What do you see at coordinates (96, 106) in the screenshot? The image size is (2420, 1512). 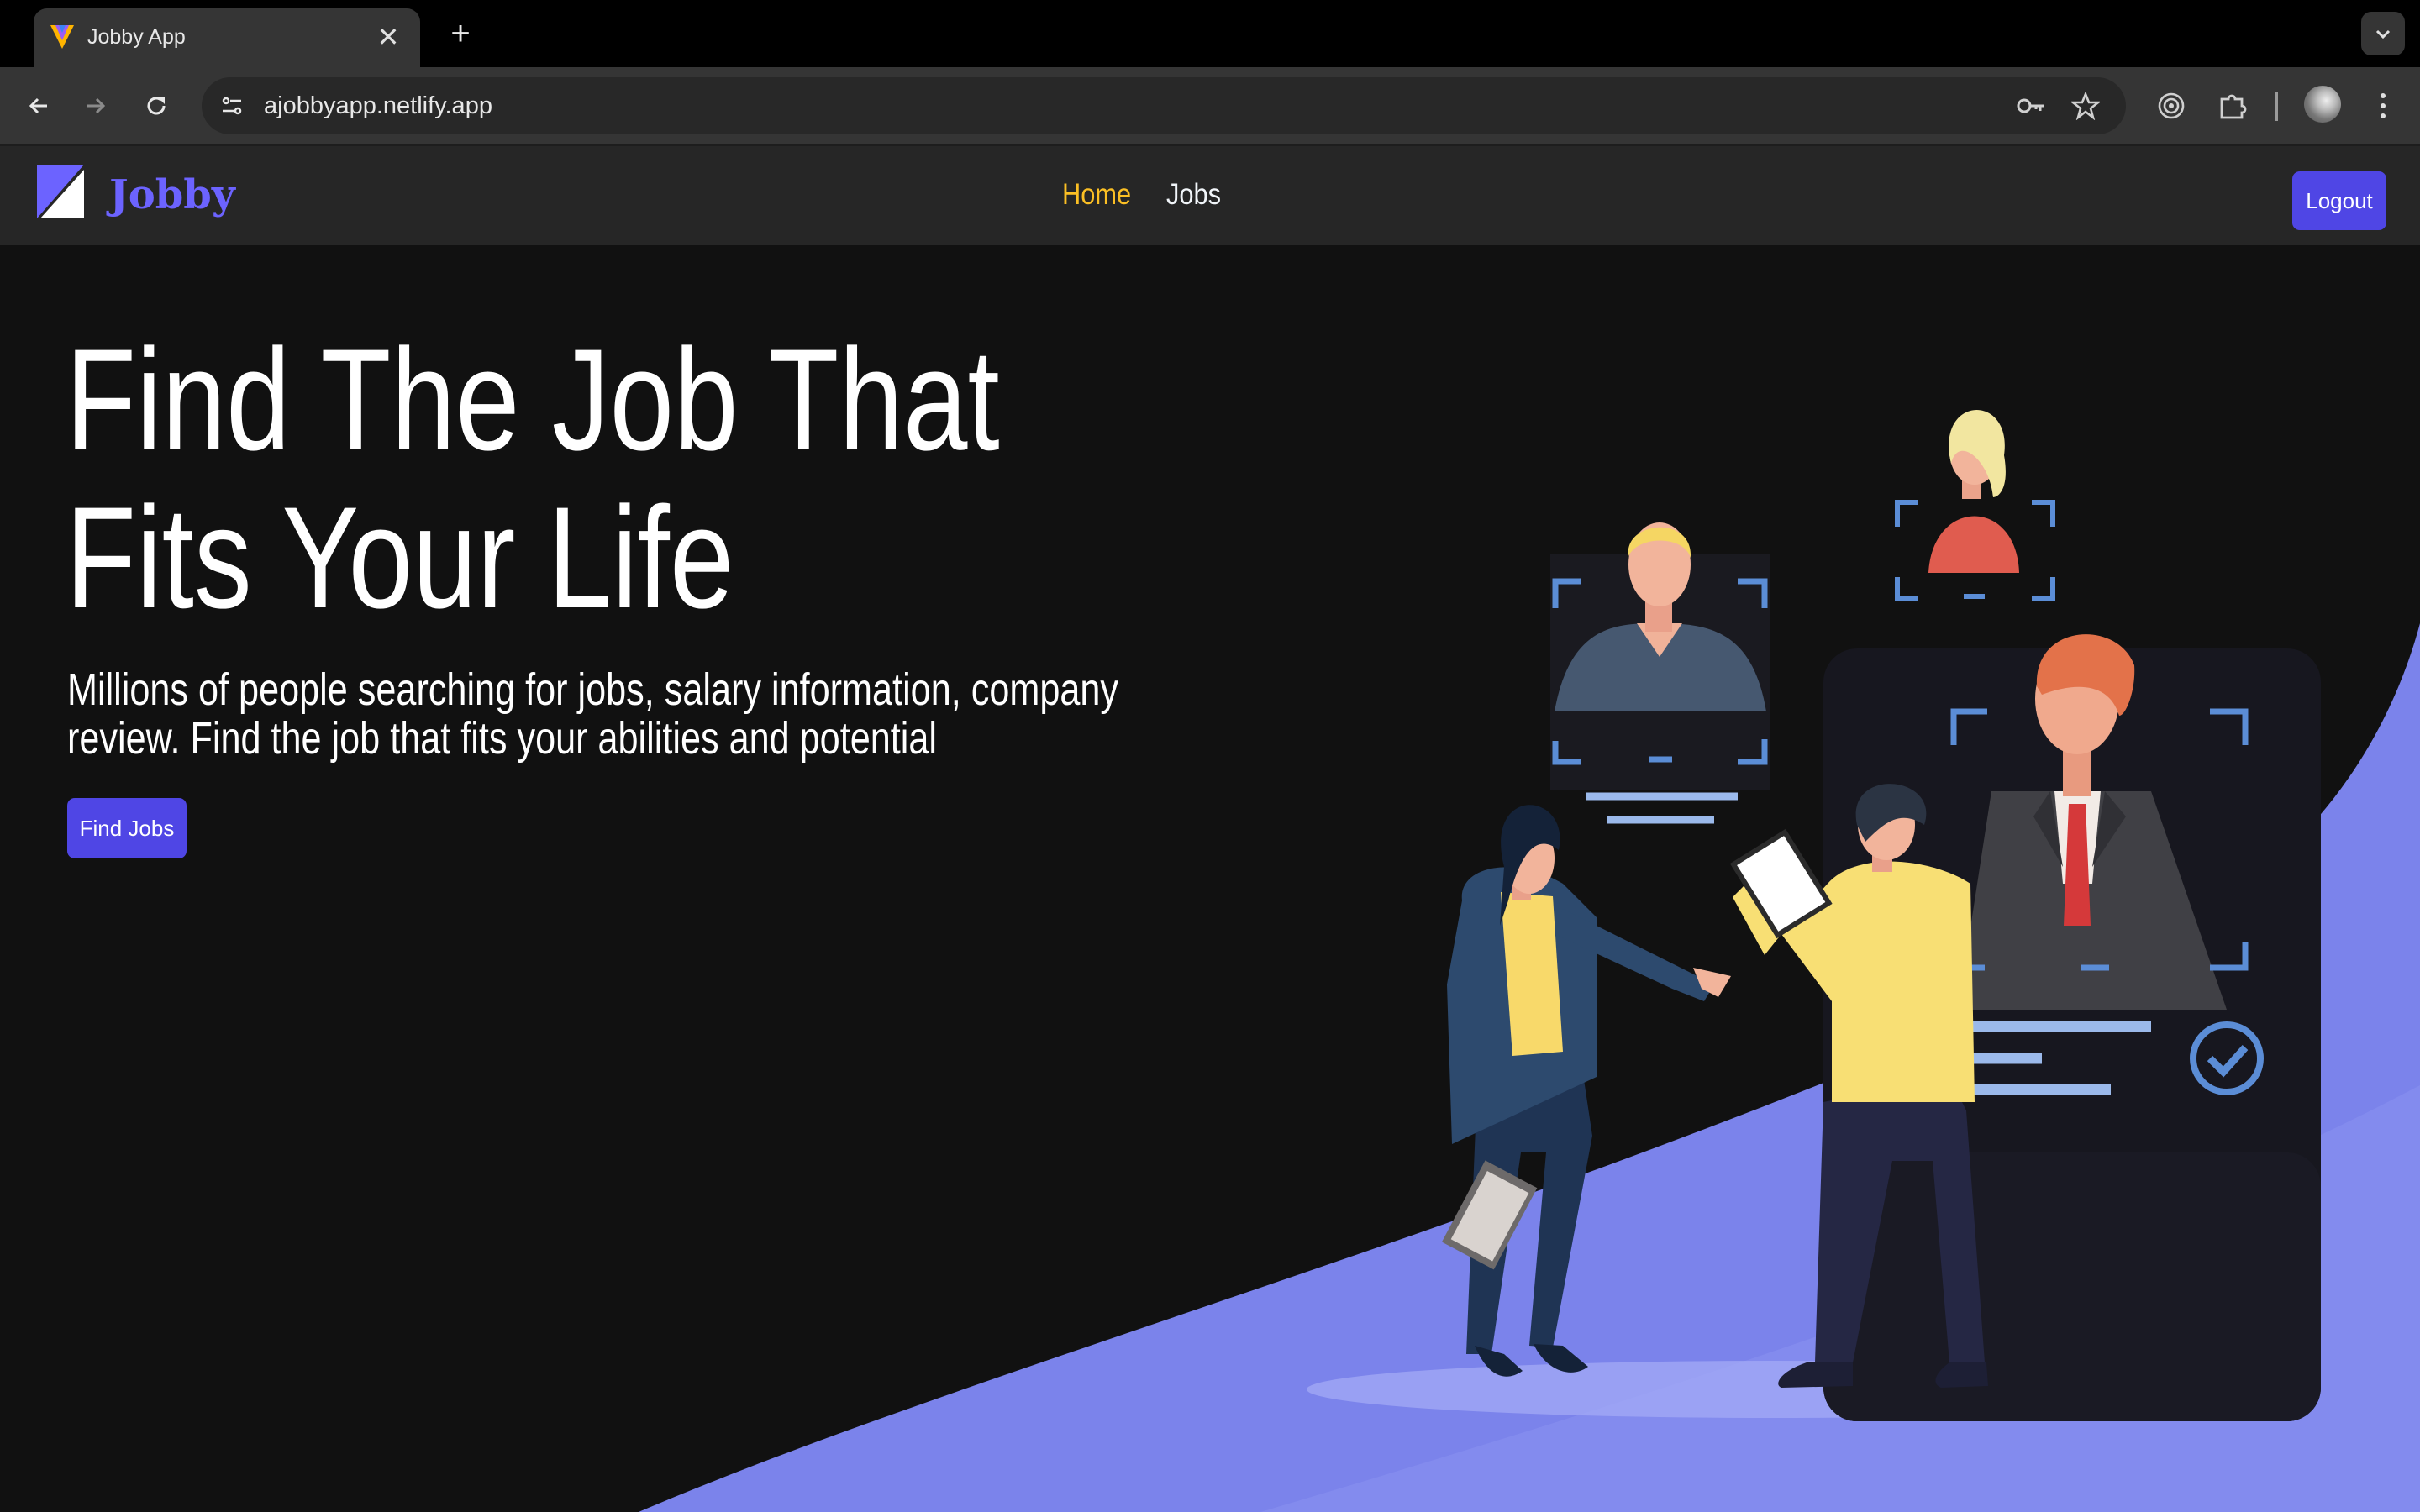 I see `forward-arrow-icon` at bounding box center [96, 106].